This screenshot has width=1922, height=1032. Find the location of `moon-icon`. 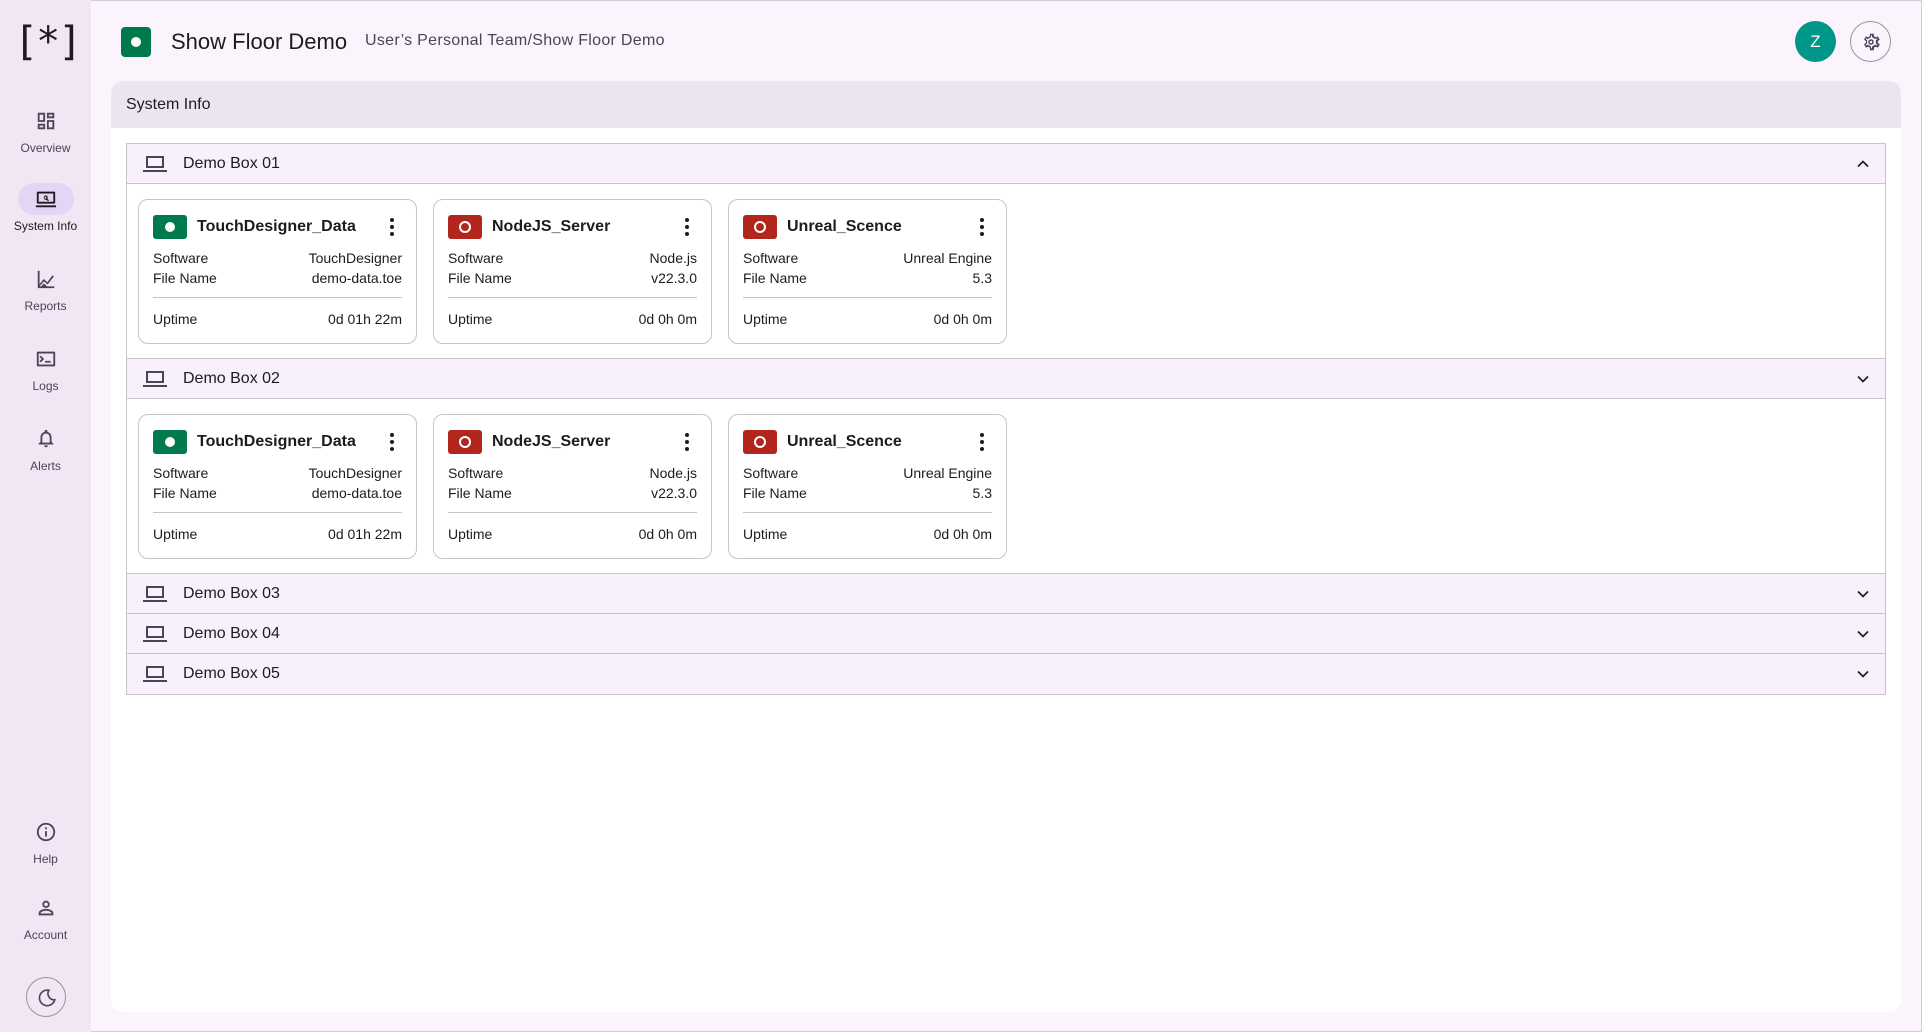

moon-icon is located at coordinates (47, 998).